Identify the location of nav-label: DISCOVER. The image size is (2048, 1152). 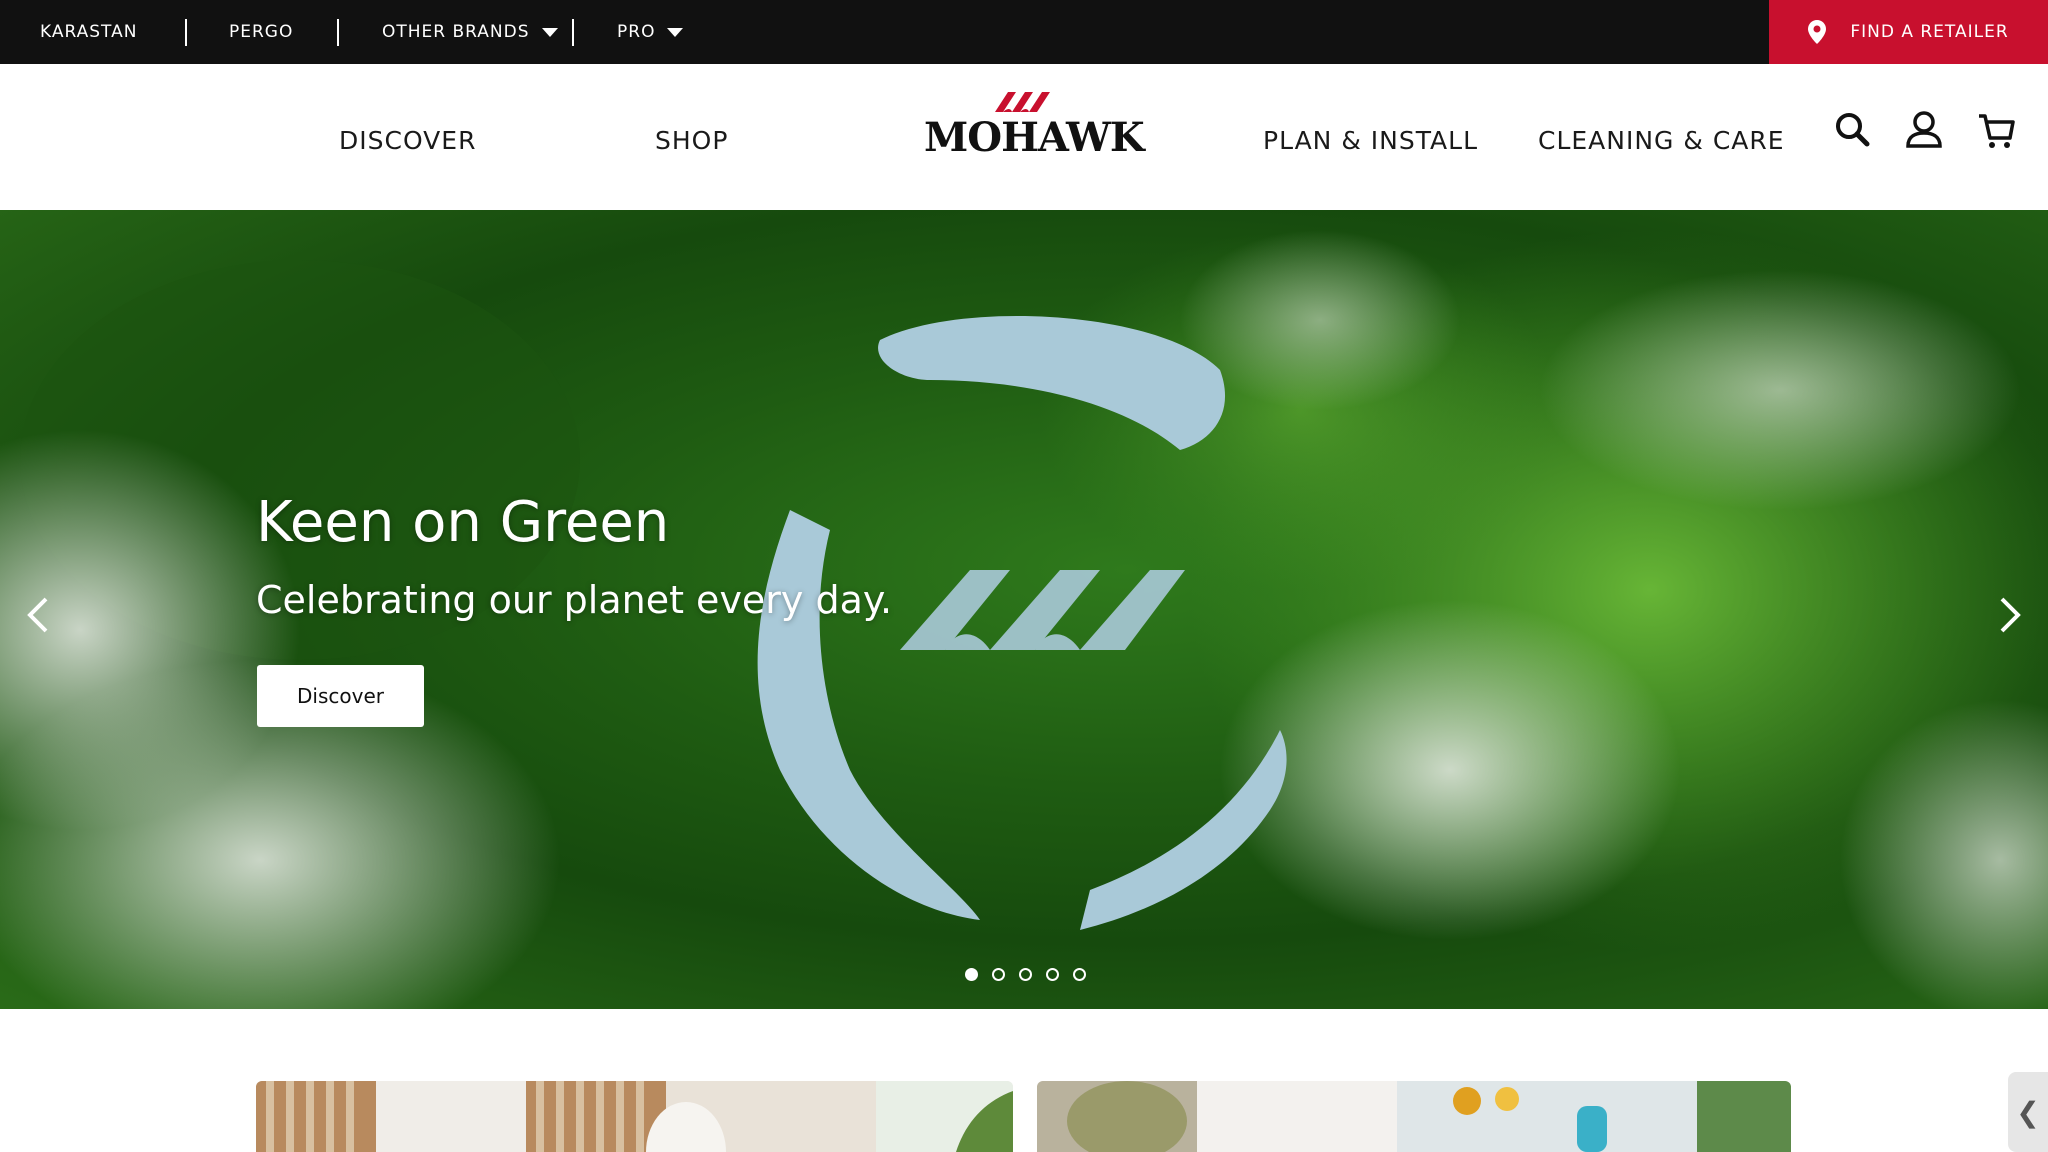
(408, 140).